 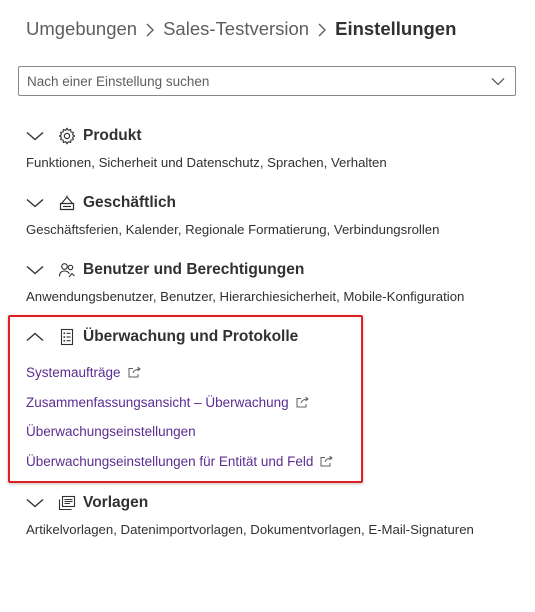 I want to click on section-title-auditing-logs: Überwachung und Protokolle, so click(x=191, y=336).